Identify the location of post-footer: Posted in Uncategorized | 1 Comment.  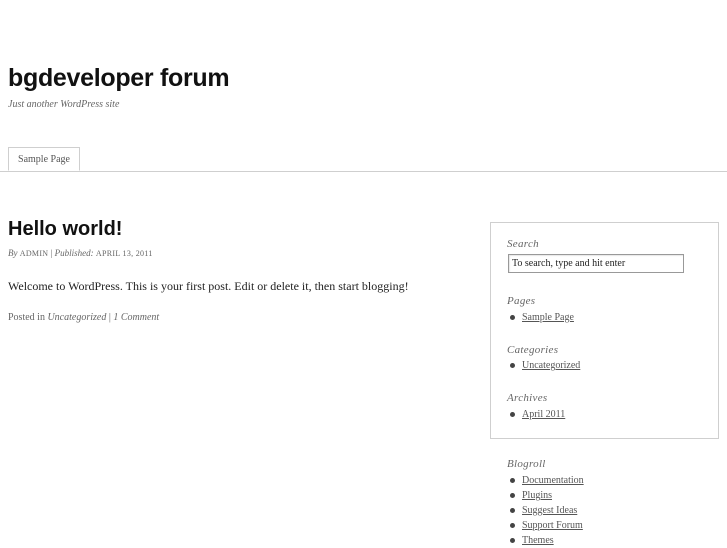
(83, 317).